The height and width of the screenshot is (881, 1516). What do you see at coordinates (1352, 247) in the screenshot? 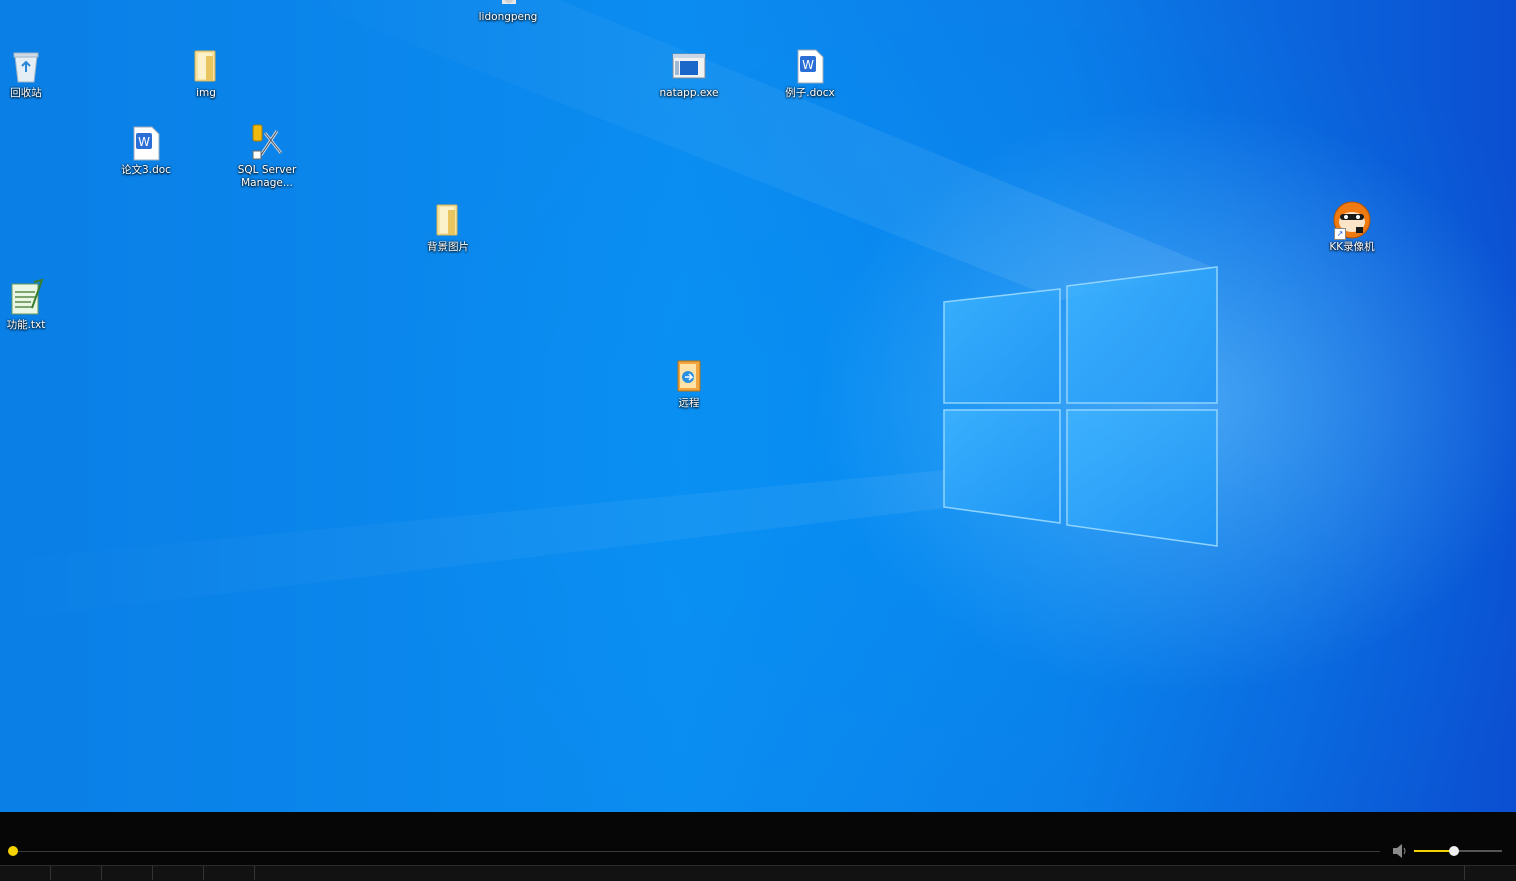
I see `desktop-icon-label: KK录像机` at bounding box center [1352, 247].